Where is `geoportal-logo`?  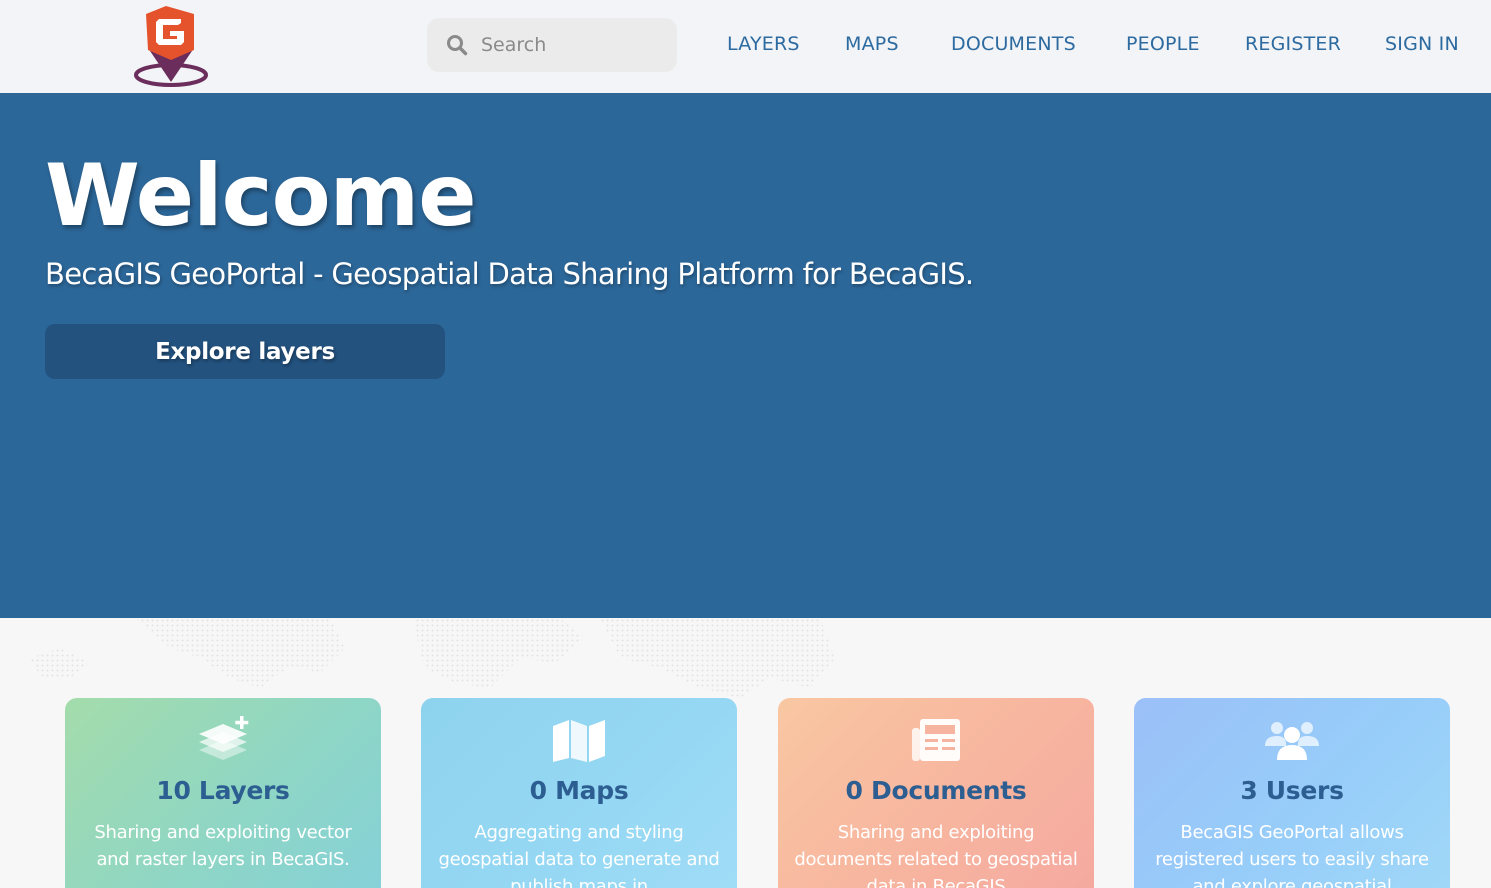 geoportal-logo is located at coordinates (171, 46).